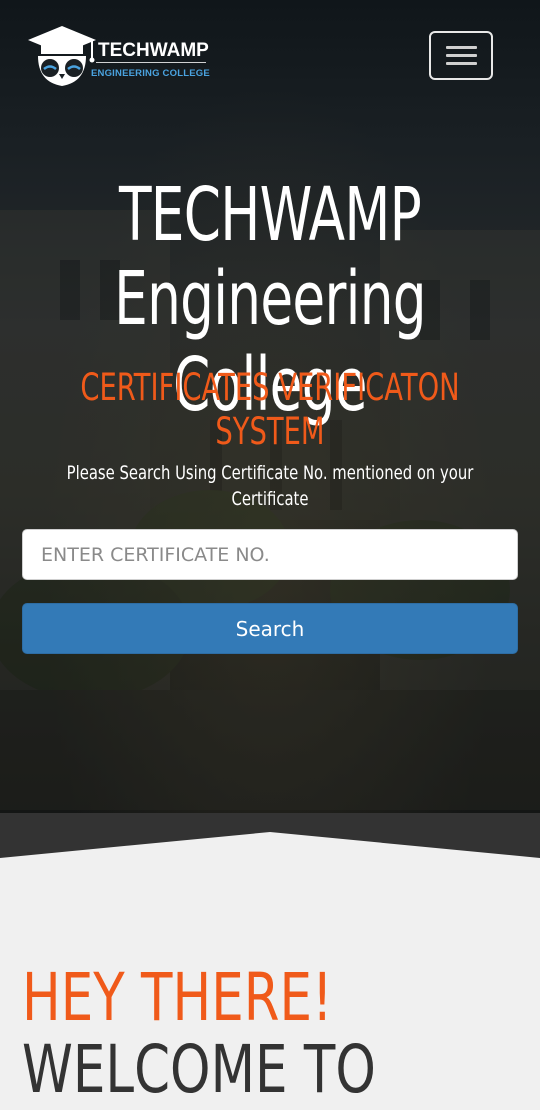  What do you see at coordinates (62, 56) in the screenshot?
I see `owl-graduate-logo-icon` at bounding box center [62, 56].